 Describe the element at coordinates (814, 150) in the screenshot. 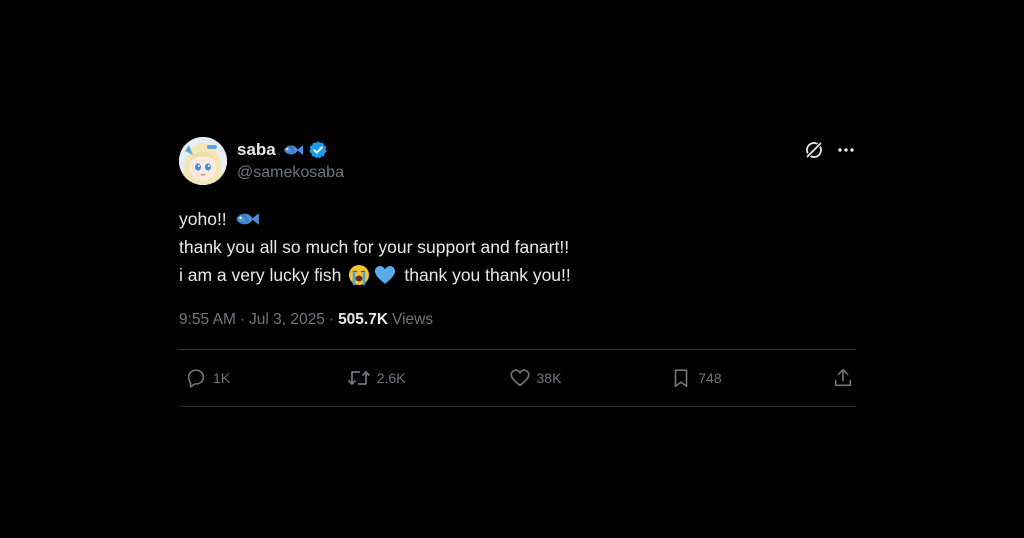

I see `grok-icon` at that location.